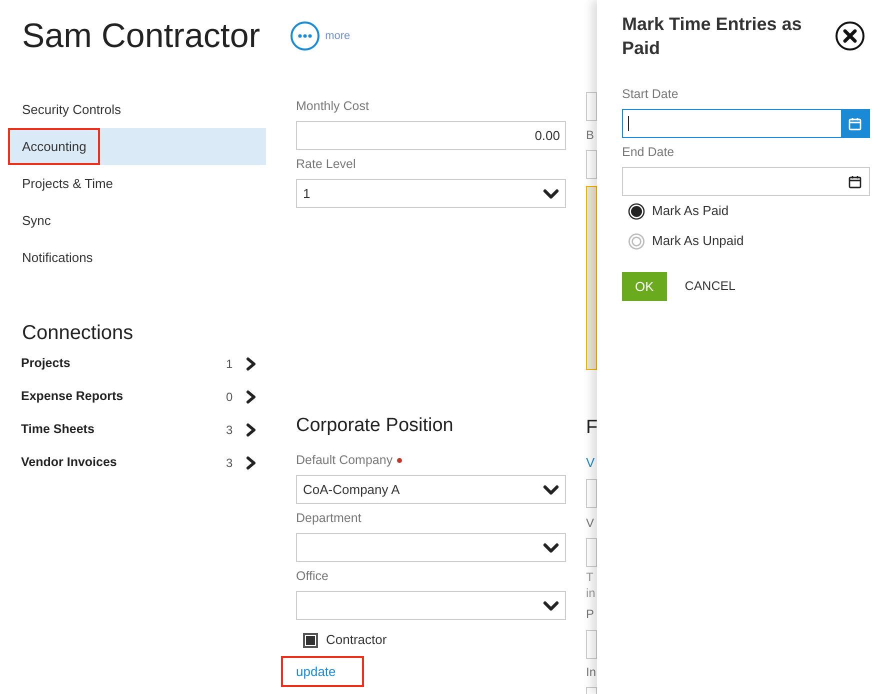  Describe the element at coordinates (137, 146) in the screenshot. I see `nav-item: Accounting` at that location.